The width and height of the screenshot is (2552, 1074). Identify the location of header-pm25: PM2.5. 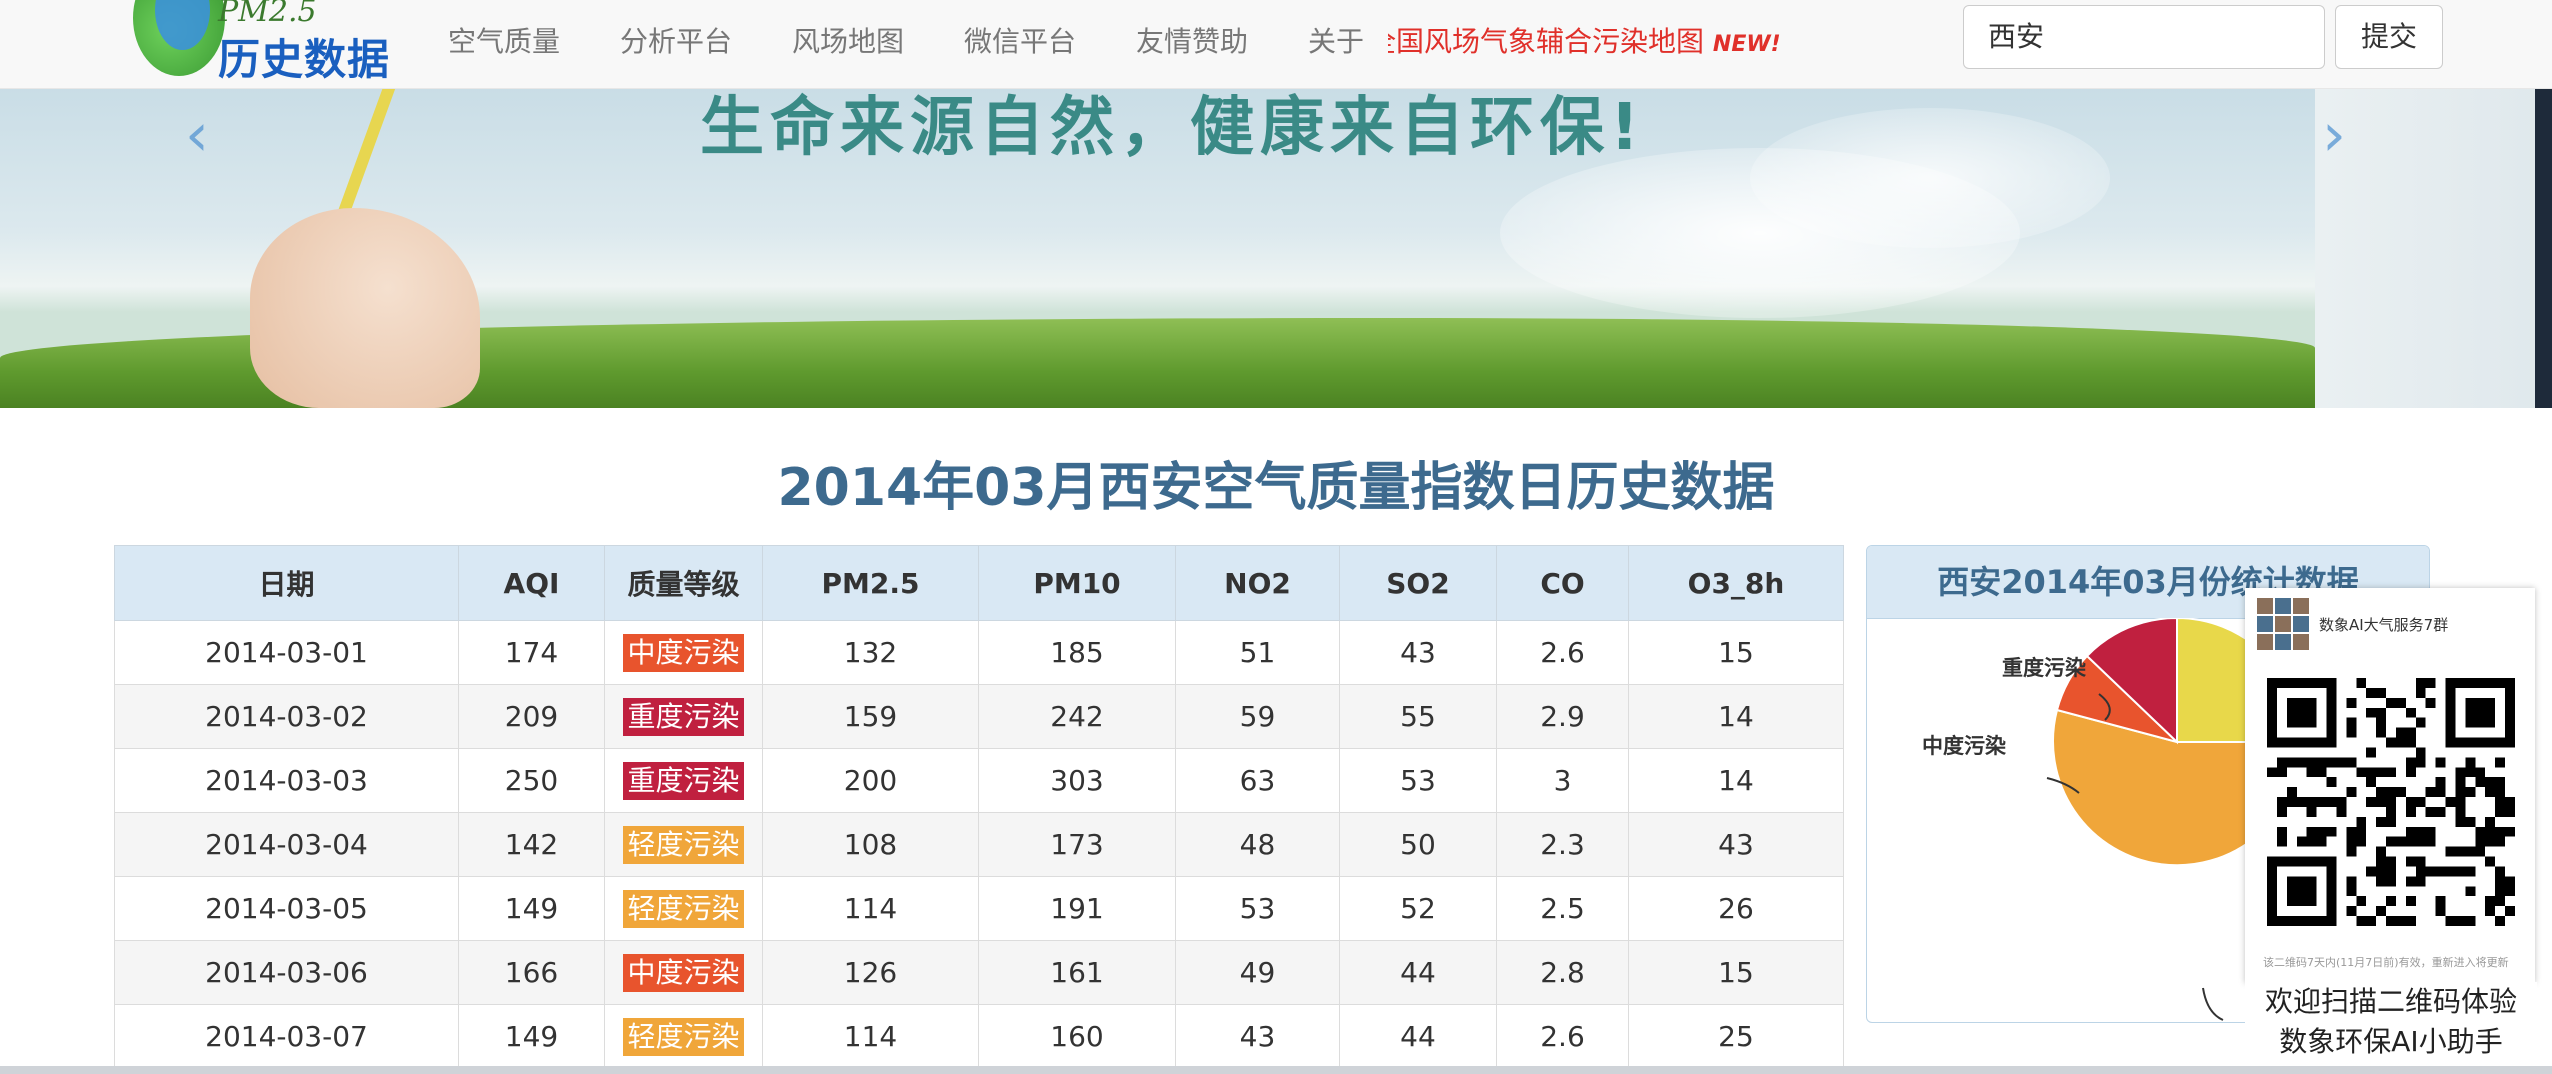
(870, 583).